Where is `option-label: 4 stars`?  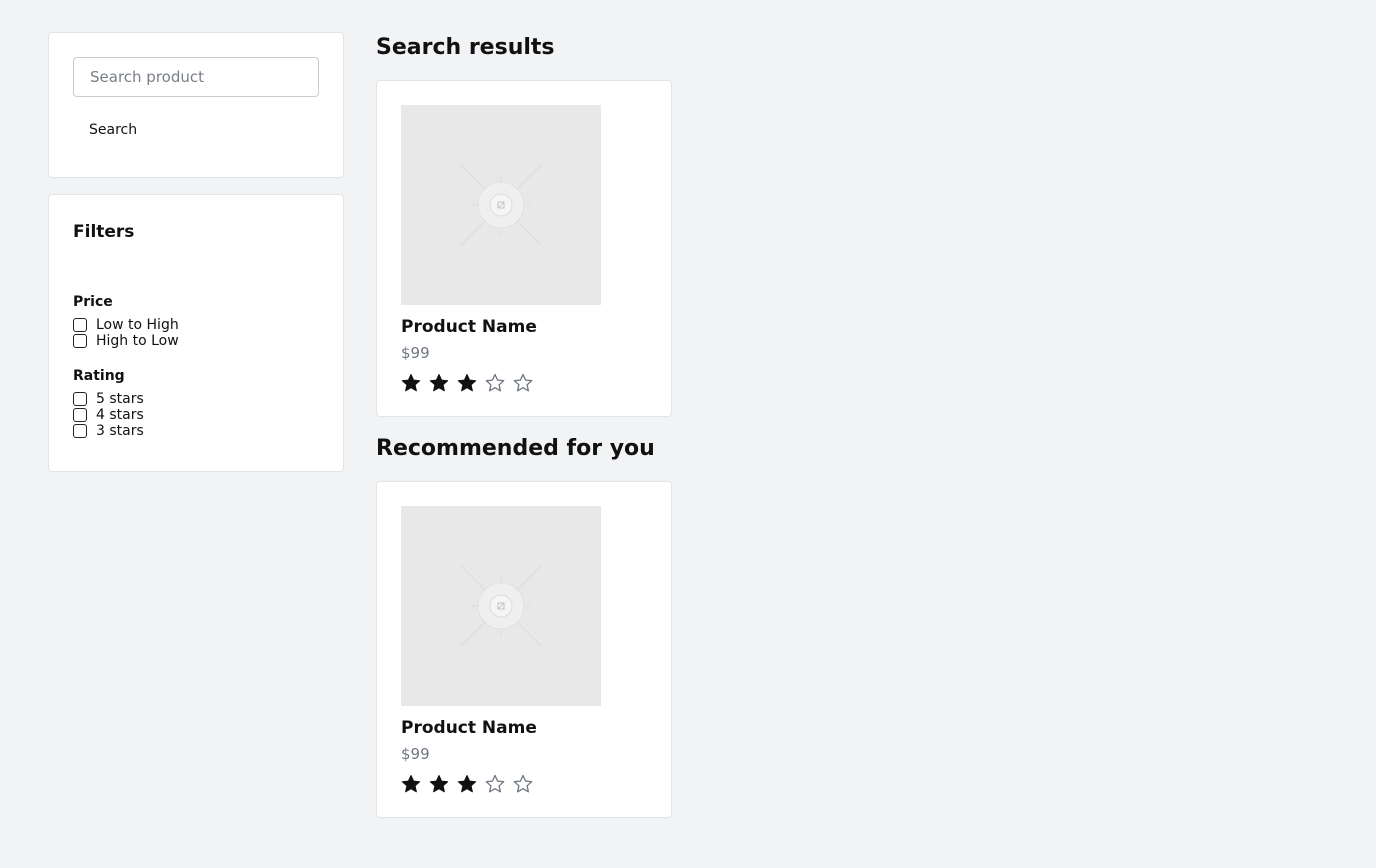 option-label: 4 stars is located at coordinates (120, 415).